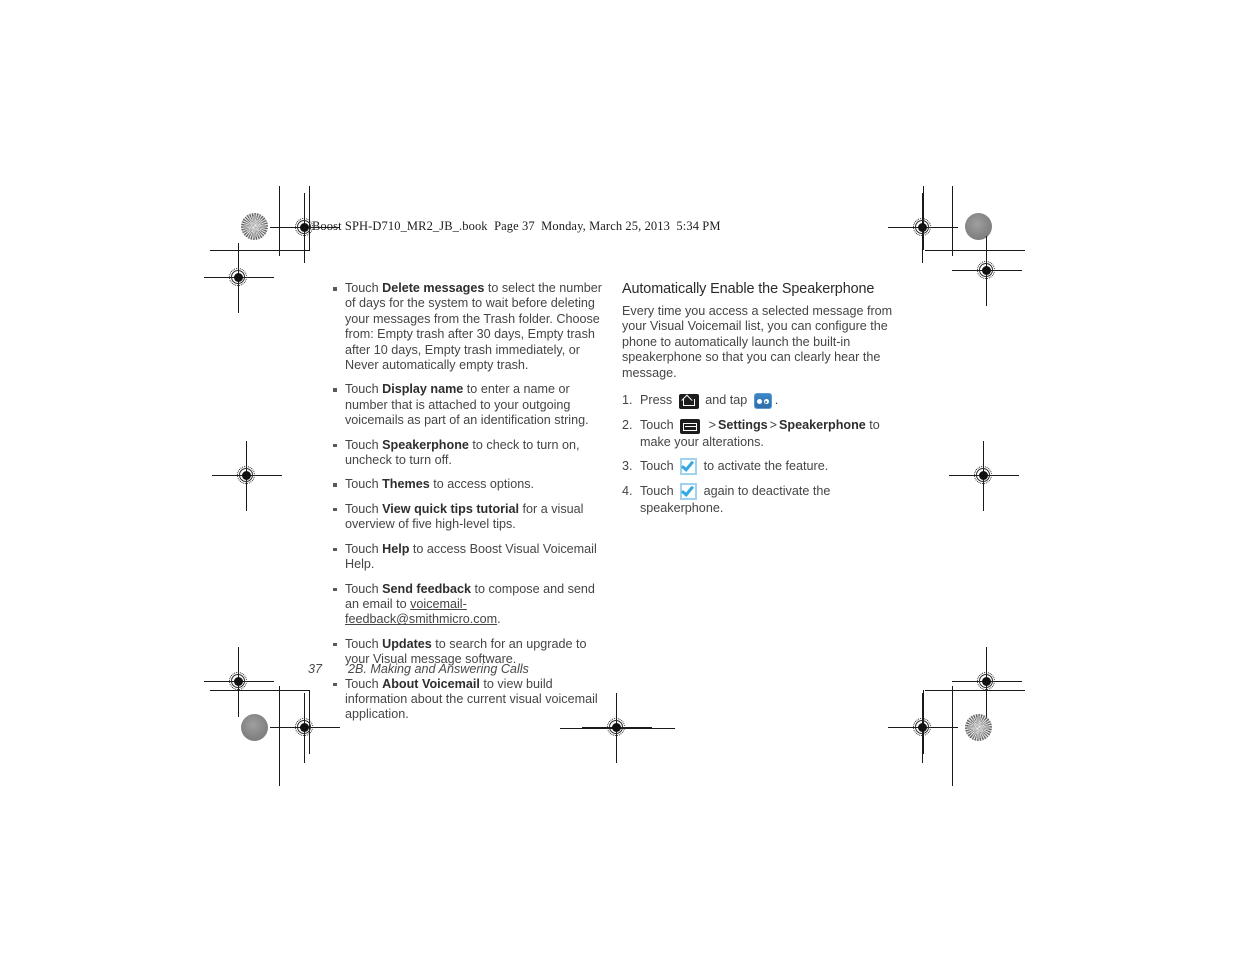 The width and height of the screenshot is (1235, 954). What do you see at coordinates (425, 444) in the screenshot?
I see `bullet-text-bold: Speakerphone` at bounding box center [425, 444].